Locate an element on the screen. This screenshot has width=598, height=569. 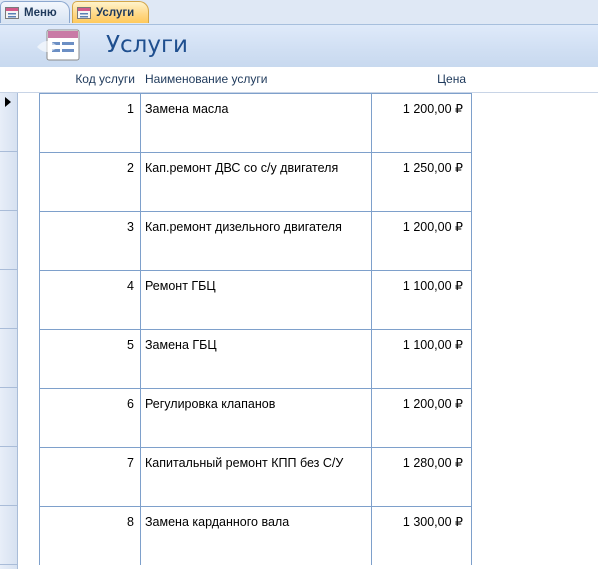
column-header-price: Цена is located at coordinates (451, 79).